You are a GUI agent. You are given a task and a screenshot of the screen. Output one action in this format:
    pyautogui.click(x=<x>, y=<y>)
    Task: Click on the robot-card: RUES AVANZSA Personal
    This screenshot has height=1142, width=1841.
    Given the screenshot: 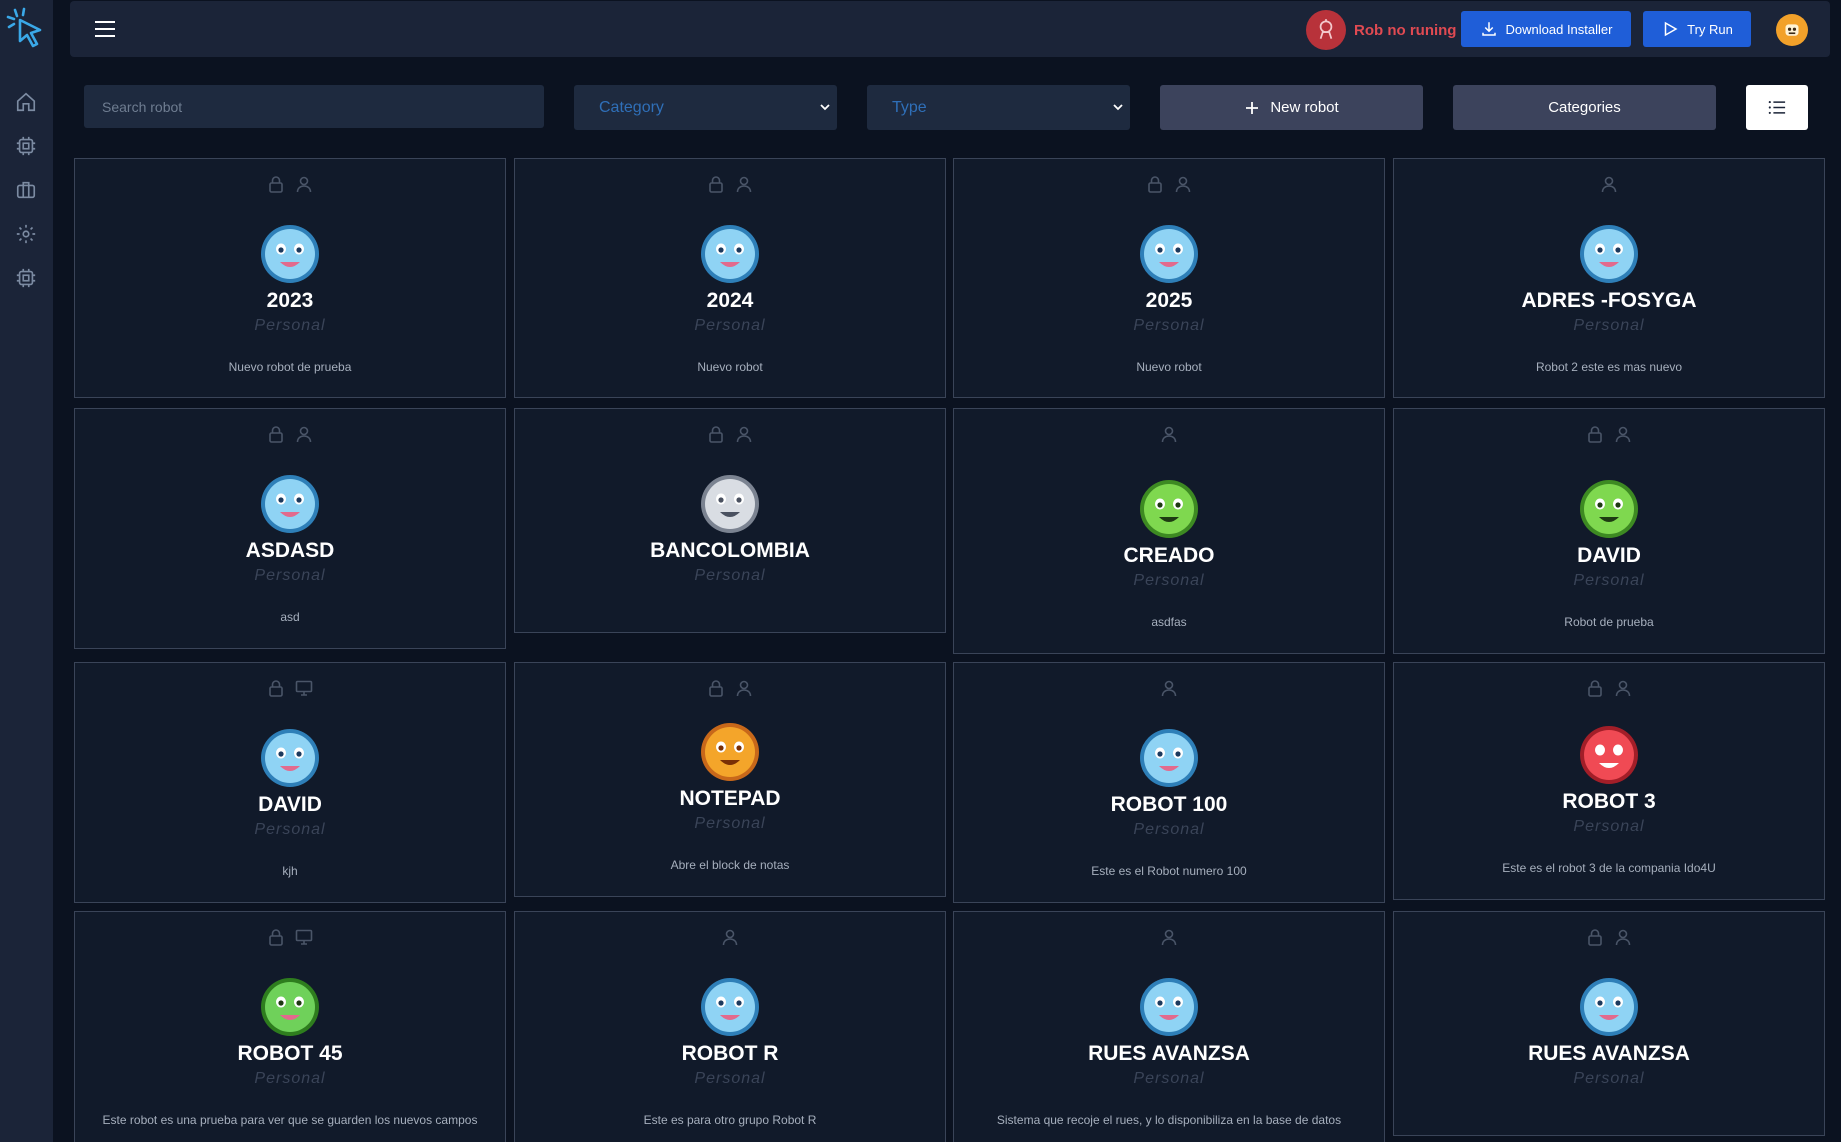 What is the action you would take?
    pyautogui.click(x=1609, y=1023)
    